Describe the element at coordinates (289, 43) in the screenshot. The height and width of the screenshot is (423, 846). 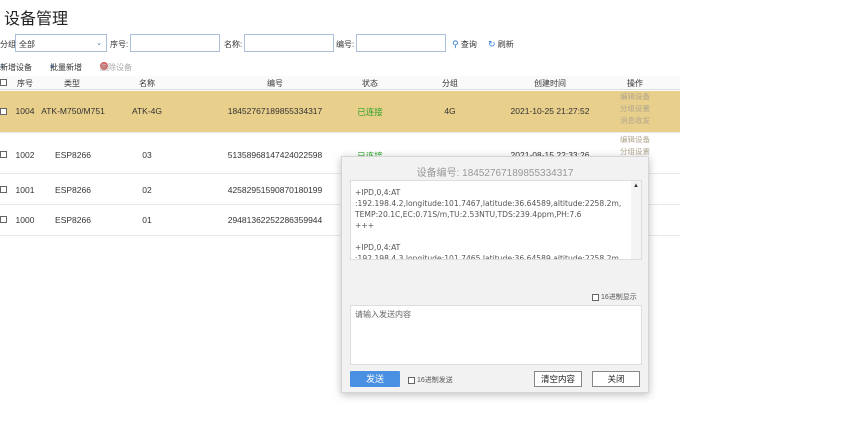
I see `name-input` at that location.